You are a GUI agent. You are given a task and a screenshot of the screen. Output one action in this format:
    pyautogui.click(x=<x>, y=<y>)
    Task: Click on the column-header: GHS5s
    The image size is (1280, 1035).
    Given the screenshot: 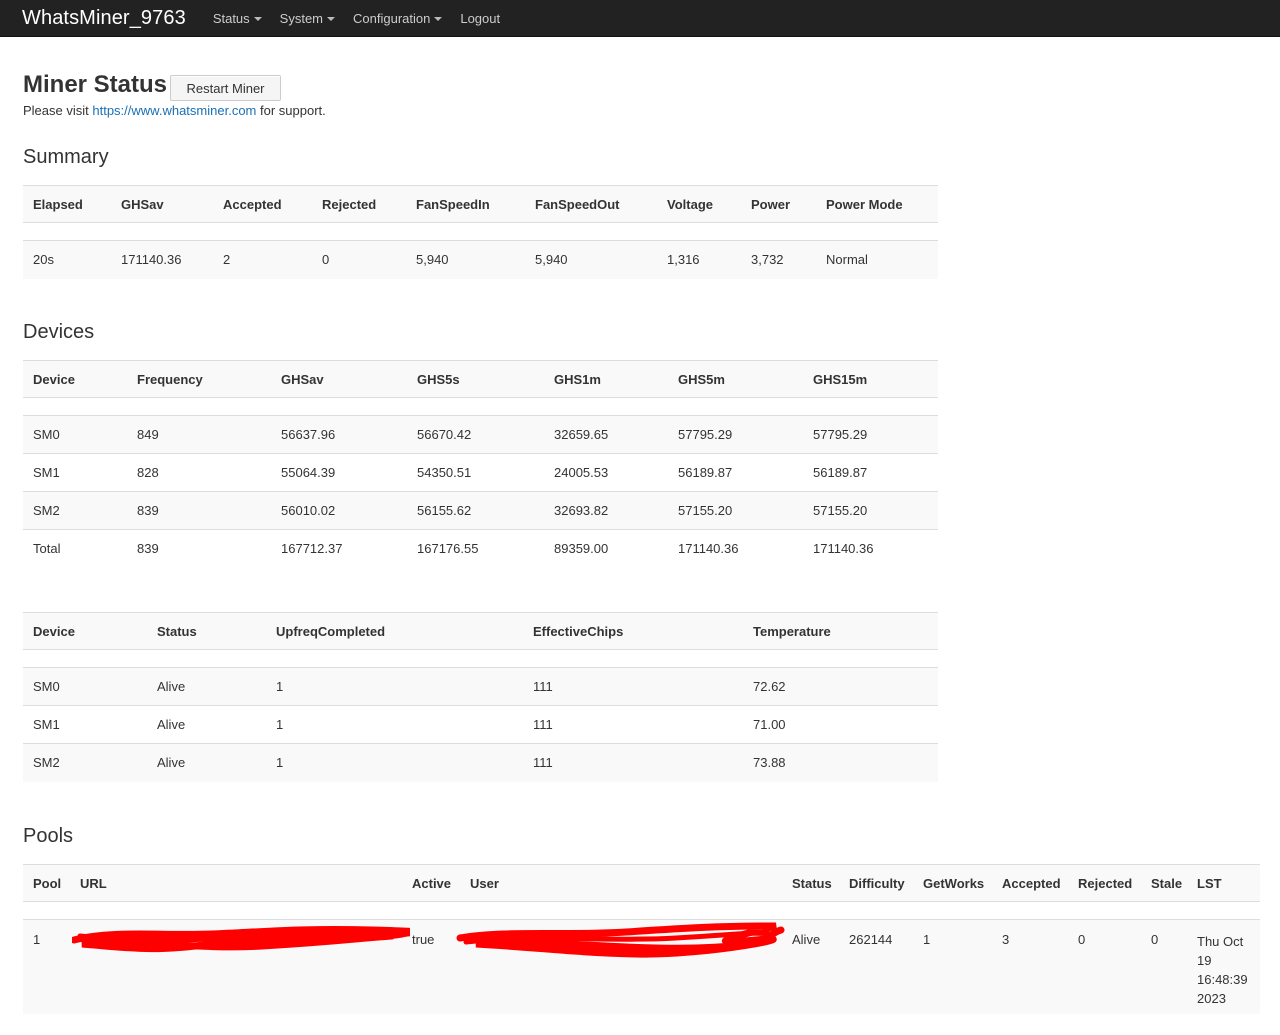 What is the action you would take?
    pyautogui.click(x=475, y=379)
    